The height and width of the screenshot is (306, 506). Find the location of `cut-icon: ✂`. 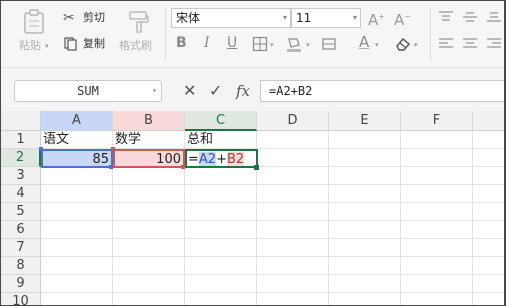

cut-icon: ✂ is located at coordinates (69, 18).